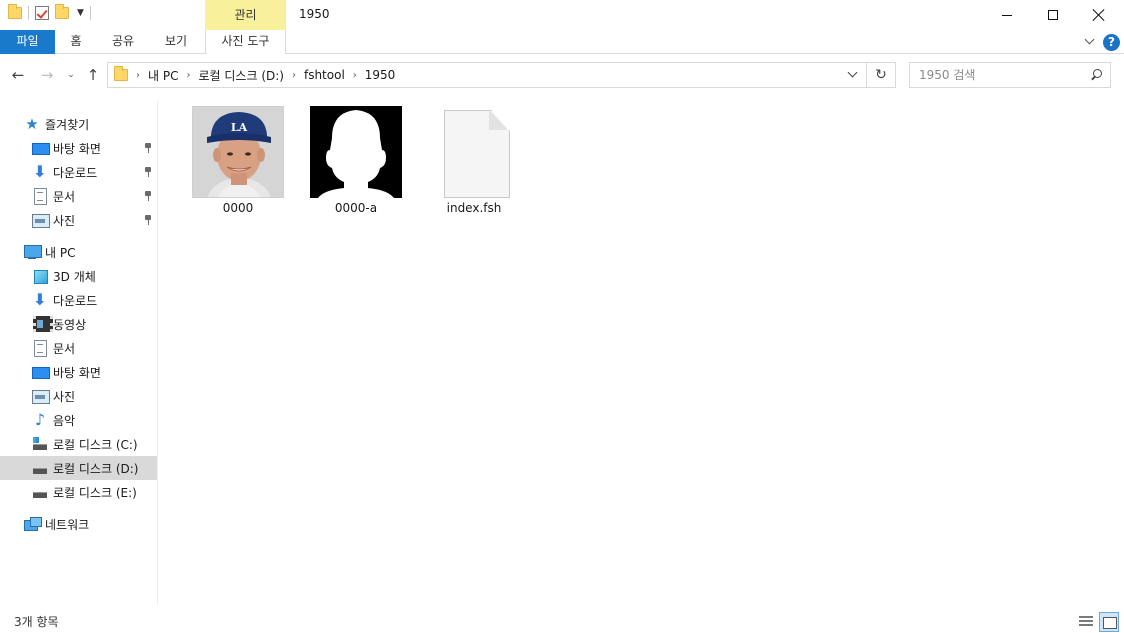  What do you see at coordinates (33, 252) in the screenshot?
I see `computer-icon` at bounding box center [33, 252].